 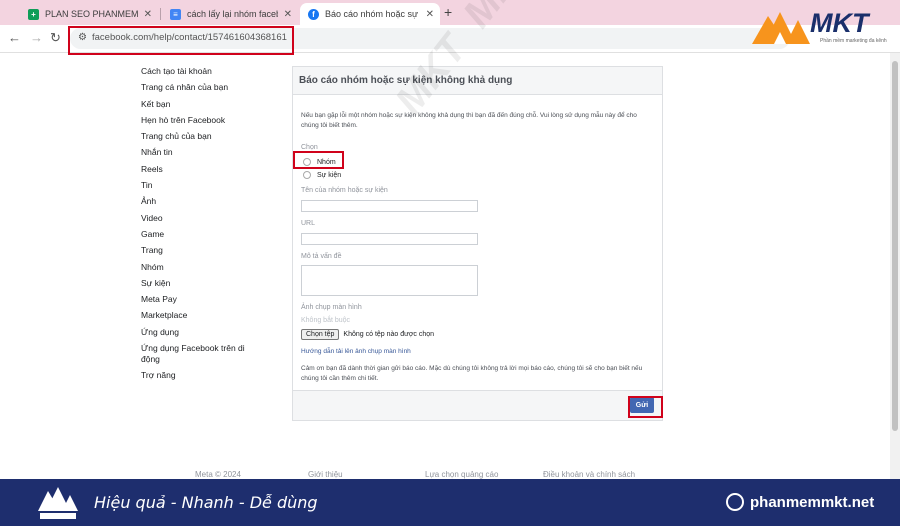 I want to click on tab-plan-seo: + PLAN SEO PHANMEMMKT.NET ✕, so click(x=89, y=14).